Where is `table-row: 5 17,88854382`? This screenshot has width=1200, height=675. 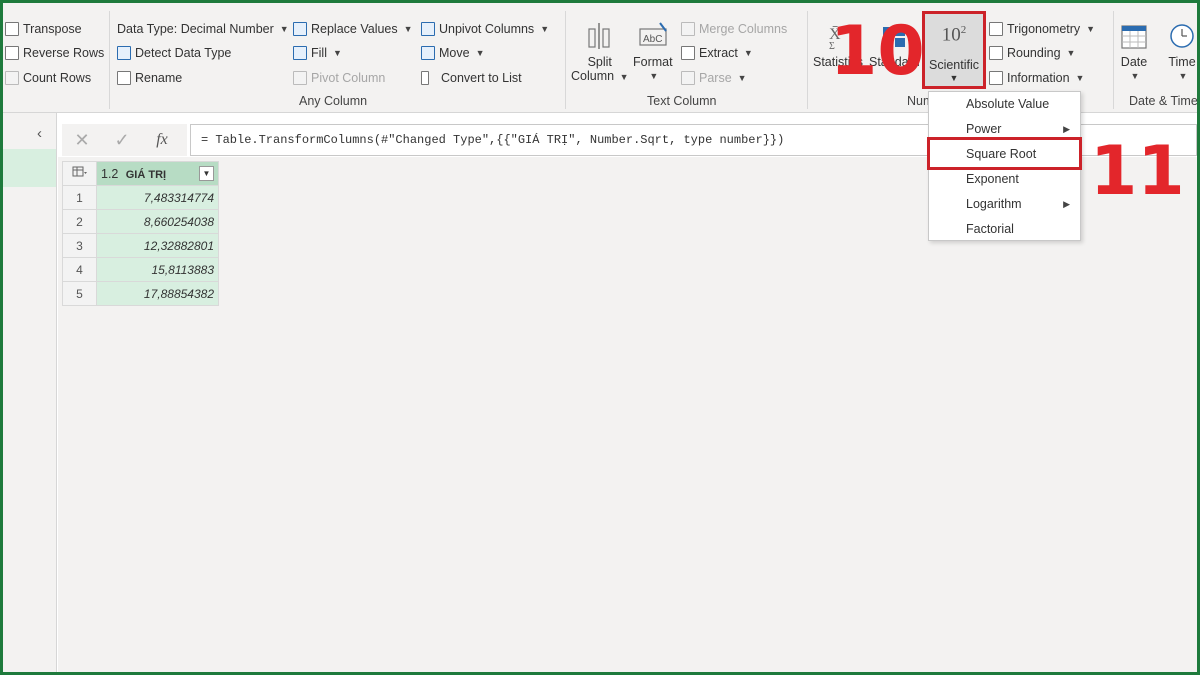 table-row: 5 17,88854382 is located at coordinates (140, 293).